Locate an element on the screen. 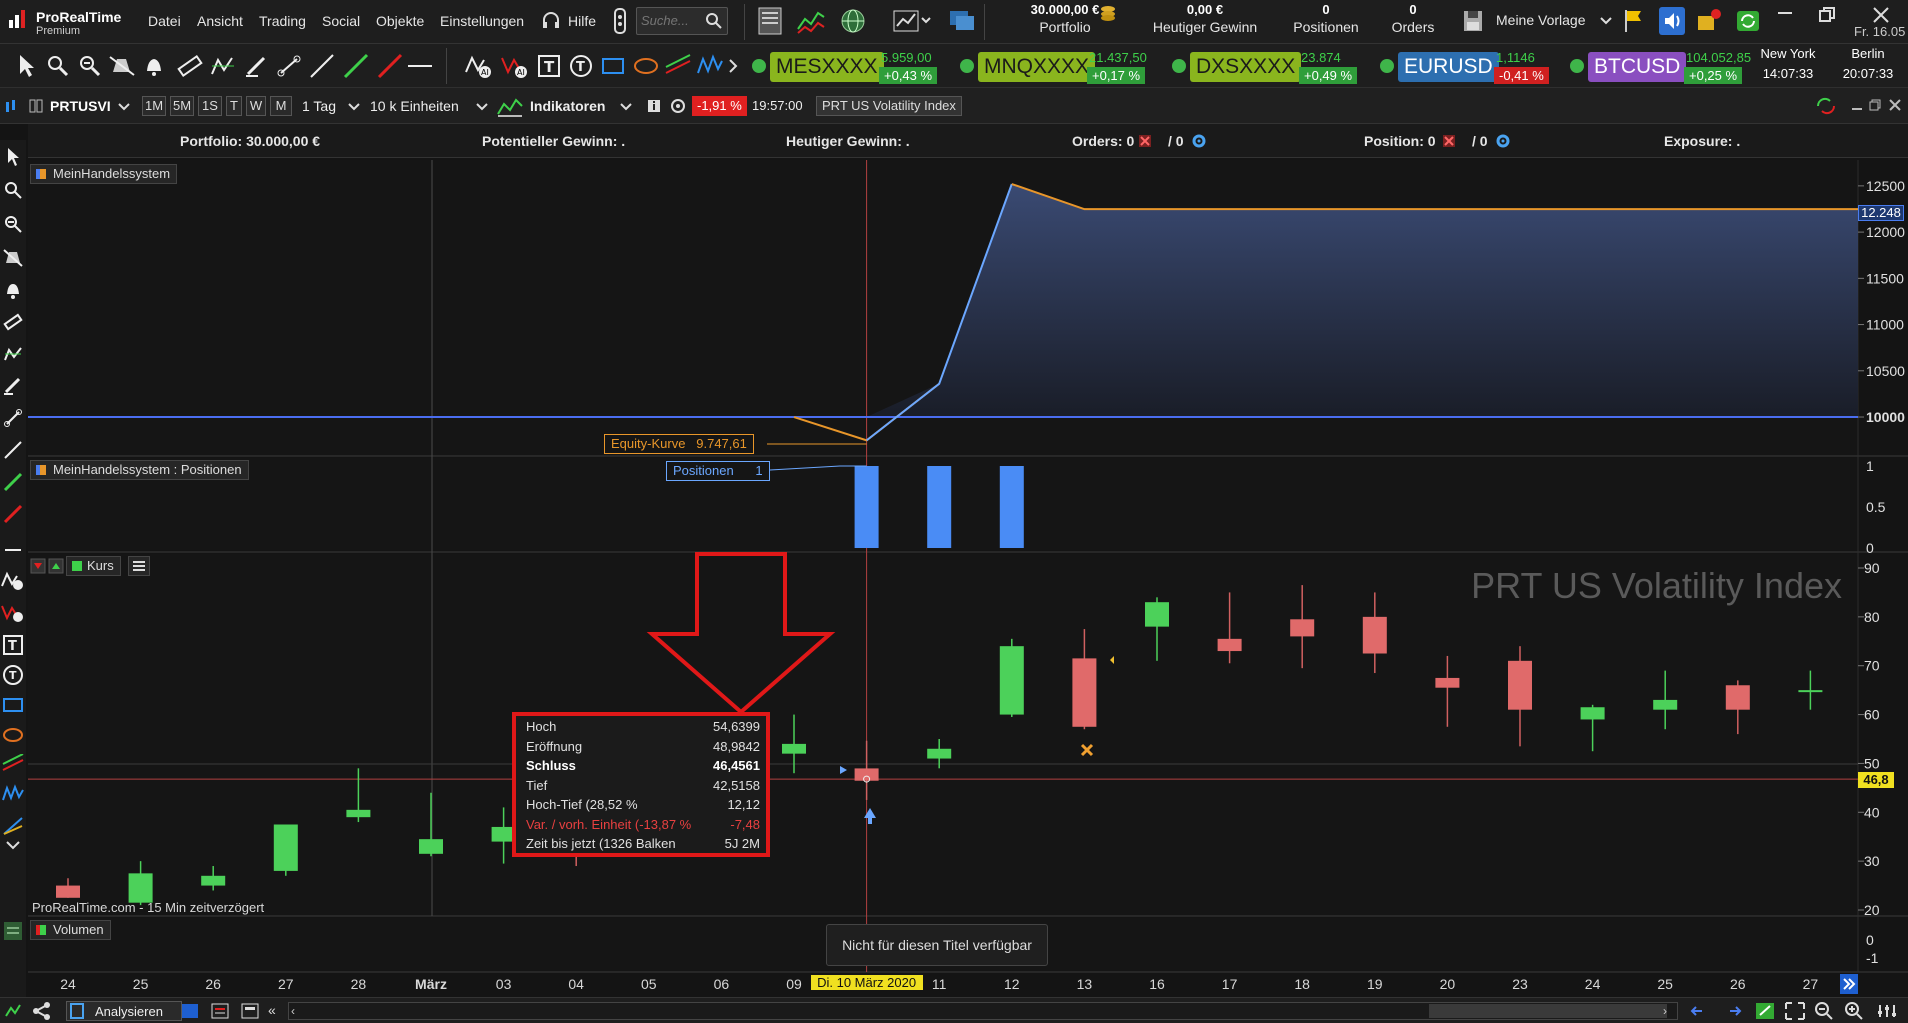 This screenshot has height=1023, width=1908. undo-icon is located at coordinates (1700, 1011).